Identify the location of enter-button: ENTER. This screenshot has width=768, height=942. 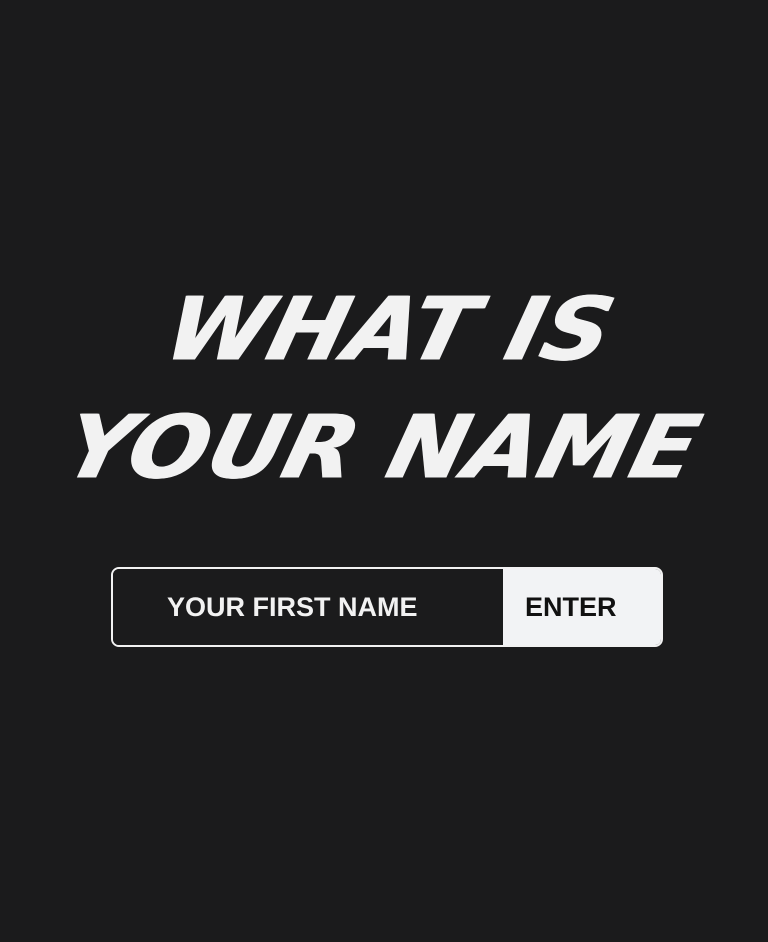
(582, 607).